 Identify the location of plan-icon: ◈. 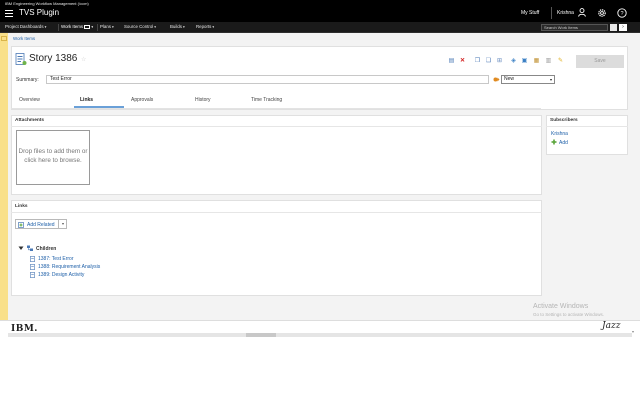
(513, 61).